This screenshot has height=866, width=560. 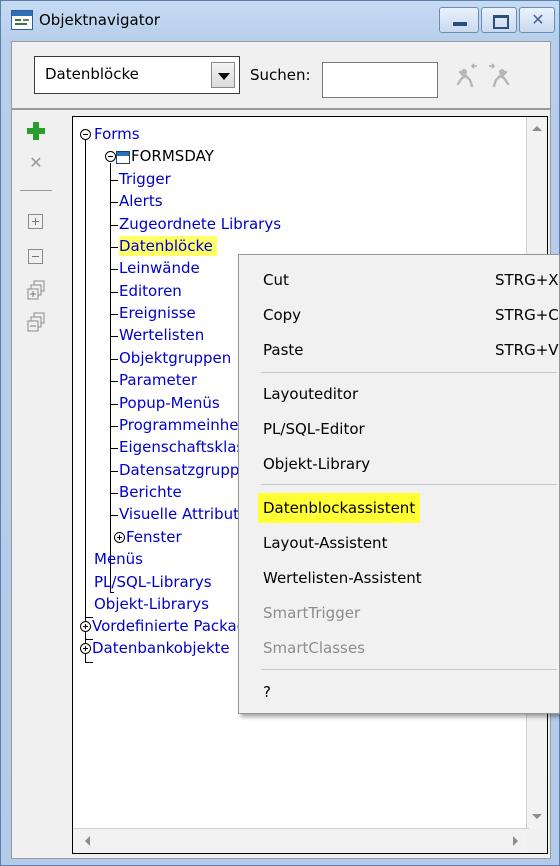 What do you see at coordinates (411, 350) in the screenshot?
I see `menu-item-paste: Paste STRG+V` at bounding box center [411, 350].